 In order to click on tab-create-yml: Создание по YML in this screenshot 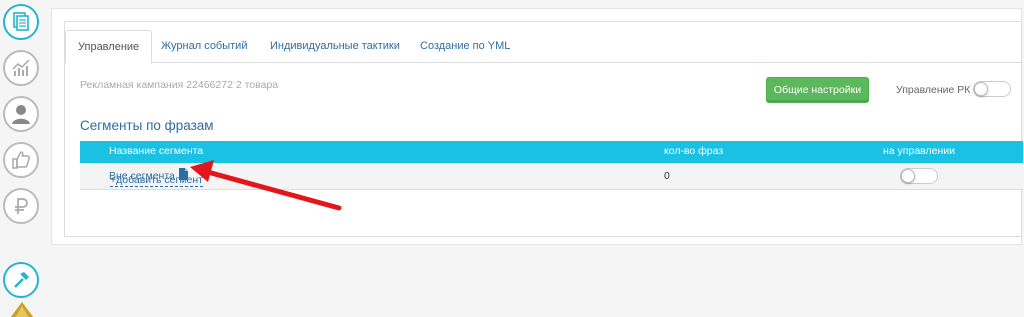, I will do `click(465, 46)`.